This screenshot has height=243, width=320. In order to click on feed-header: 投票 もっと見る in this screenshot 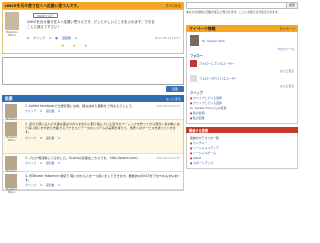, I will do `click(93, 98)`.